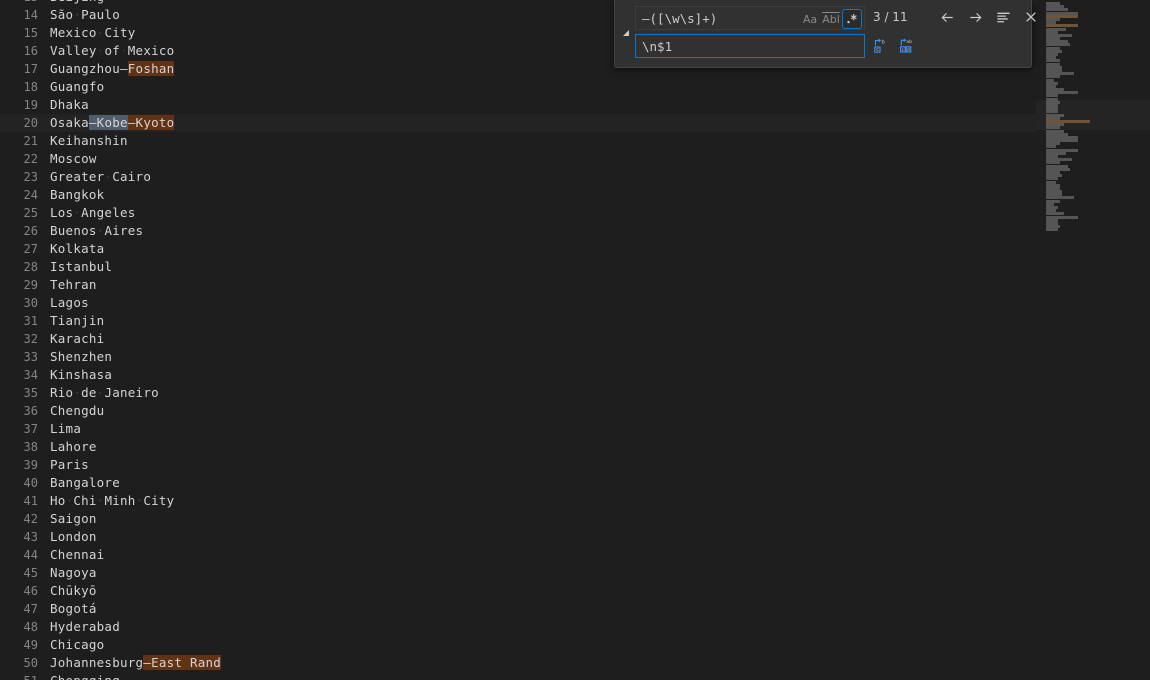  I want to click on replace-row: \n$1, so click(750, 46).